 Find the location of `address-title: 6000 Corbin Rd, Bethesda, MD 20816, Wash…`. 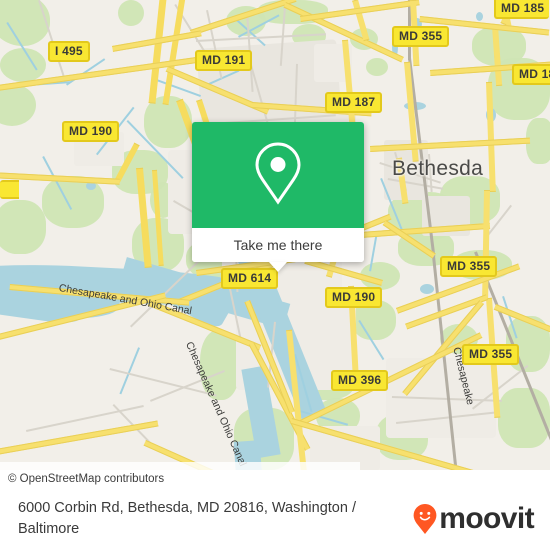

address-title: 6000 Corbin Rd, Bethesda, MD 20816, Wash… is located at coordinates (187, 518).